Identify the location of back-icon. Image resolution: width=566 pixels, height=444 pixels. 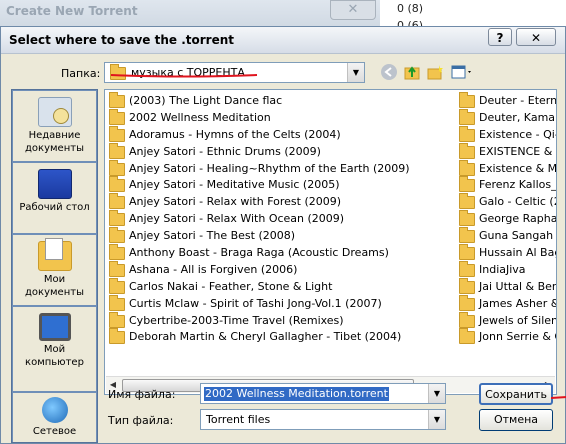
(389, 72).